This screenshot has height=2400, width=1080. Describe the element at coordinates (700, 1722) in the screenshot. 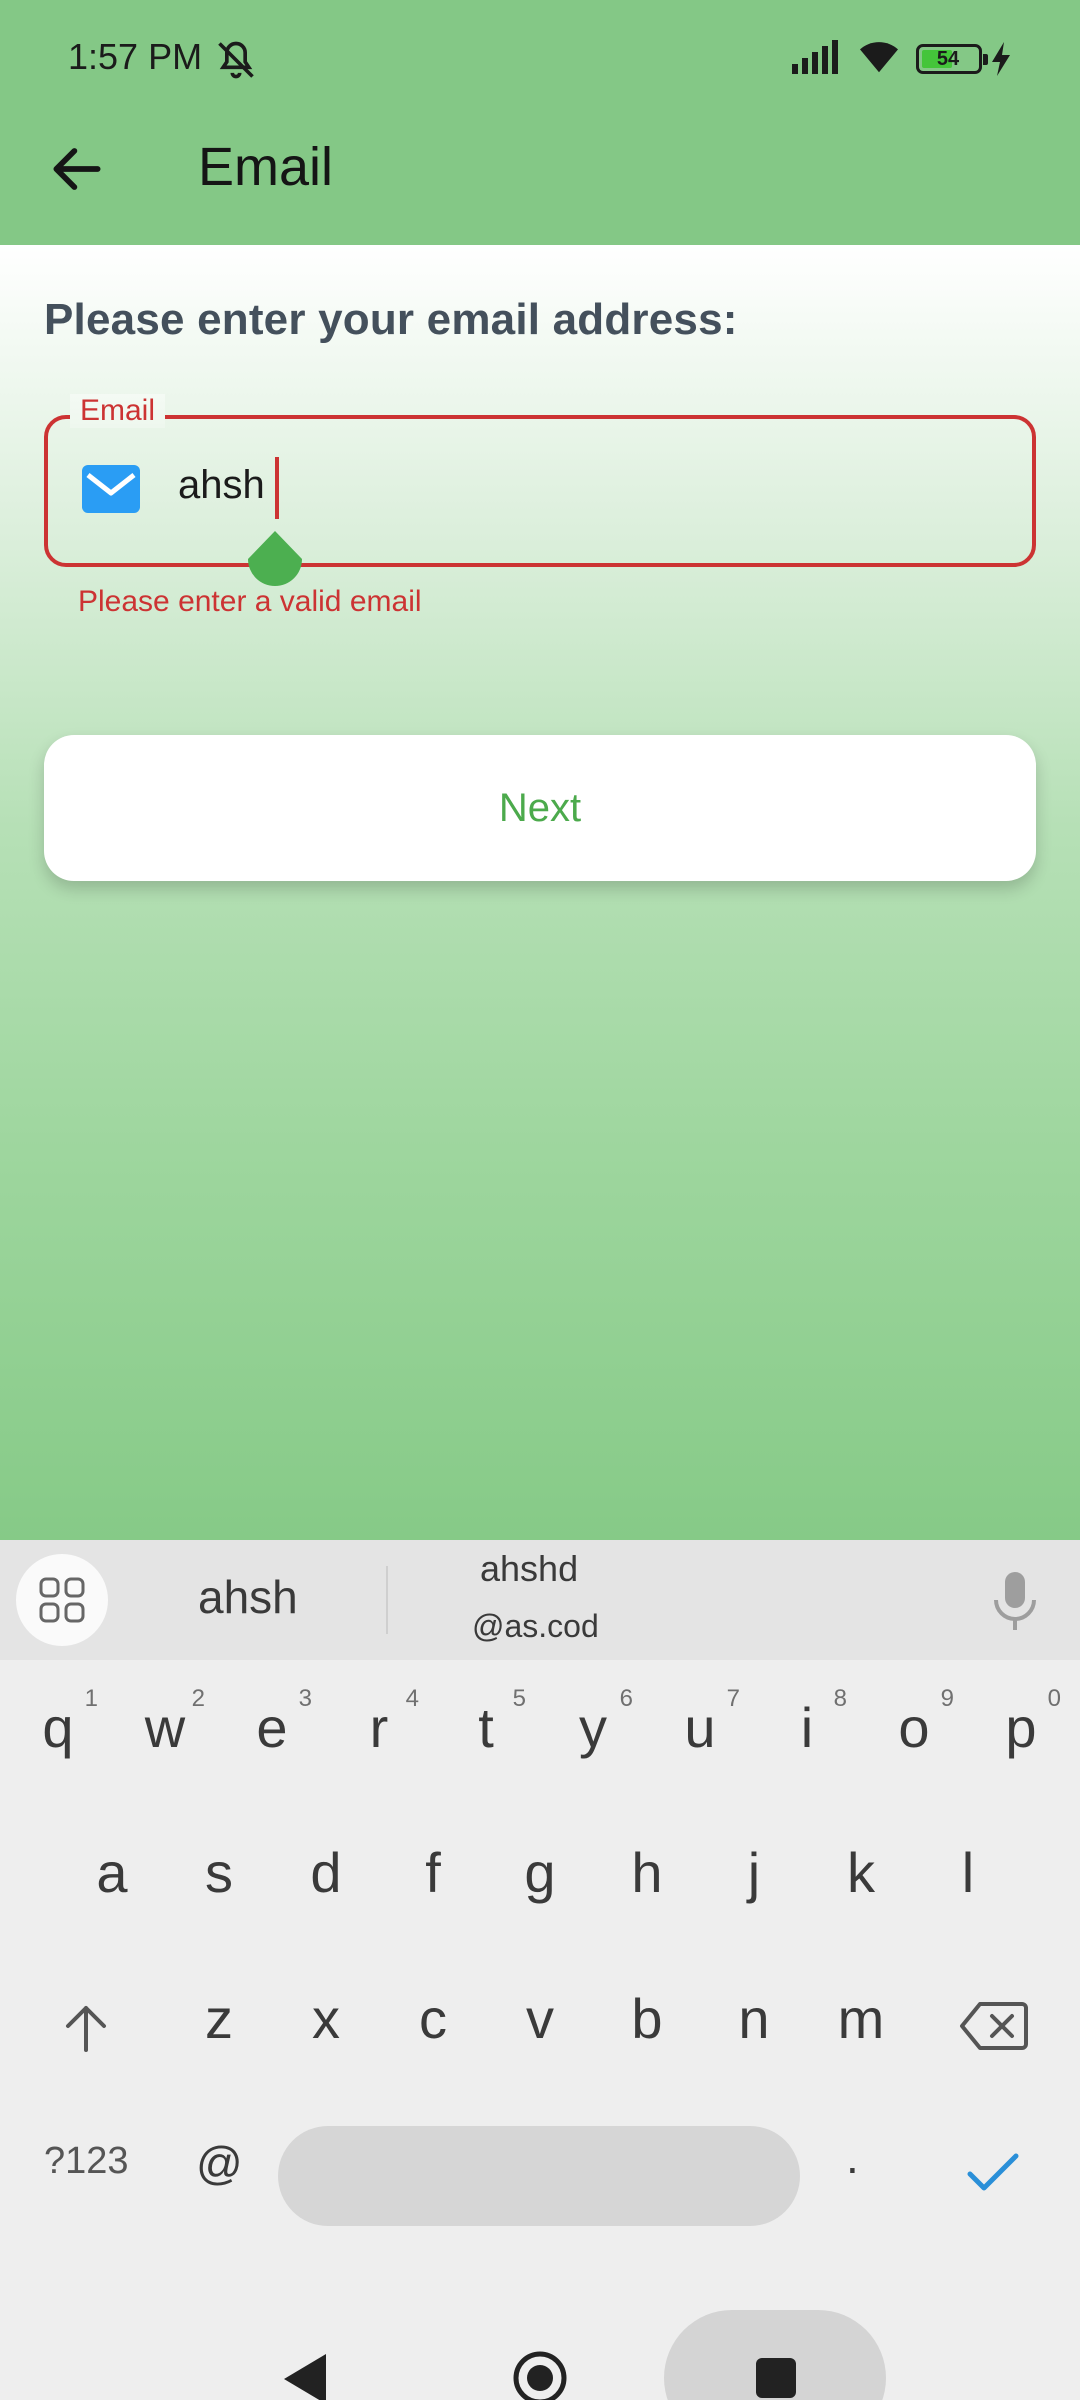

I see `key-u: u7` at that location.